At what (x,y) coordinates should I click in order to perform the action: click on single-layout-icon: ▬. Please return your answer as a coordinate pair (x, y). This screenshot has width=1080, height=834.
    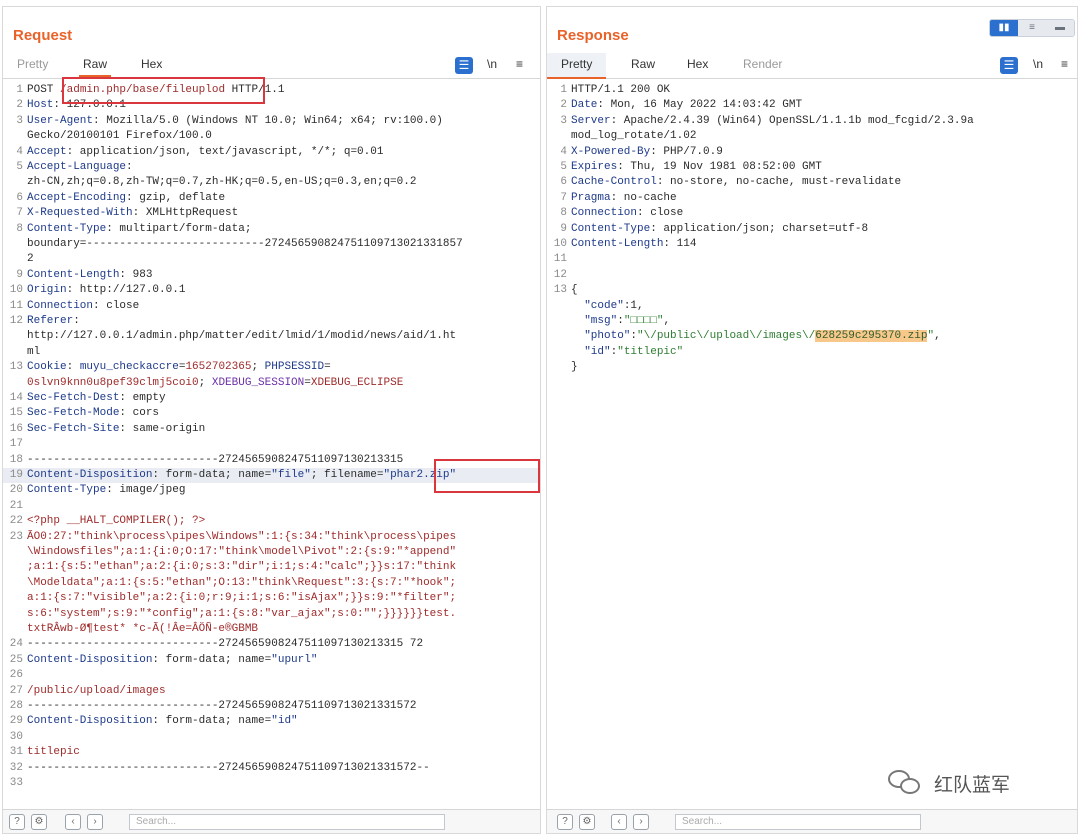
    Looking at the image, I should click on (1060, 28).